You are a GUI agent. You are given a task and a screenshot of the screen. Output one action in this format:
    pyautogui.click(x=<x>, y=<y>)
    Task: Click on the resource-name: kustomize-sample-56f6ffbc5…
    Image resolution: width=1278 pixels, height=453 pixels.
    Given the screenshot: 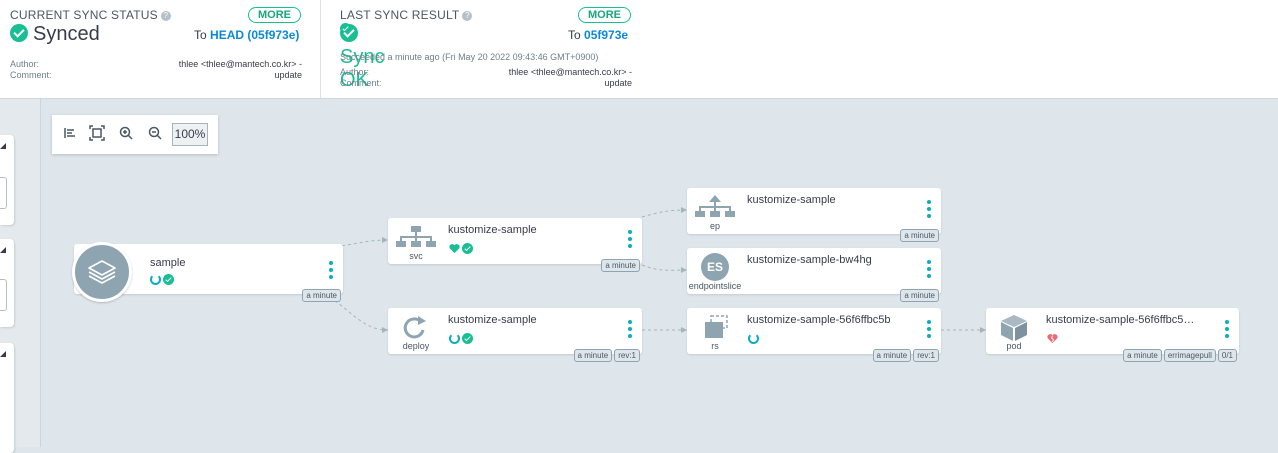 What is the action you would take?
    pyautogui.click(x=1120, y=320)
    